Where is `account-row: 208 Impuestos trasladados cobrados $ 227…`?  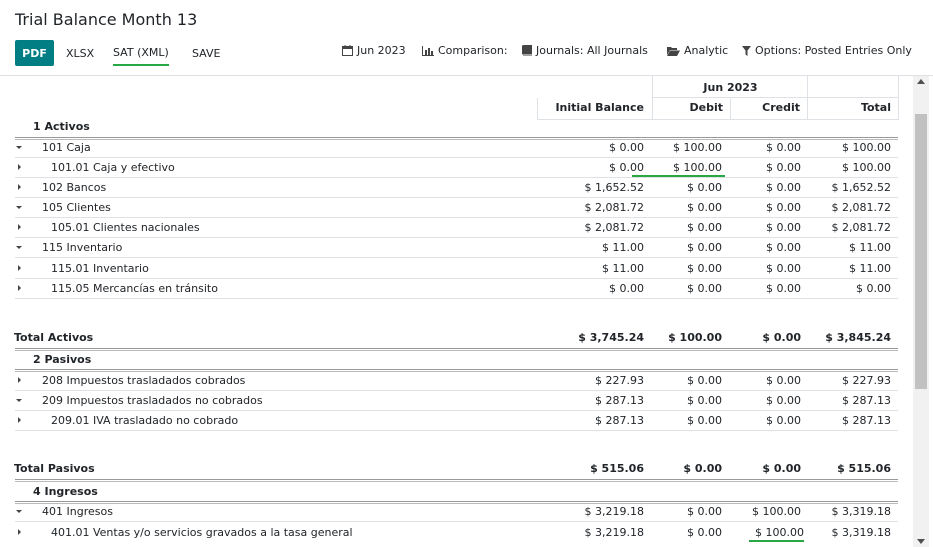 account-row: 208 Impuestos trasladados cobrados $ 227… is located at coordinates (456, 381).